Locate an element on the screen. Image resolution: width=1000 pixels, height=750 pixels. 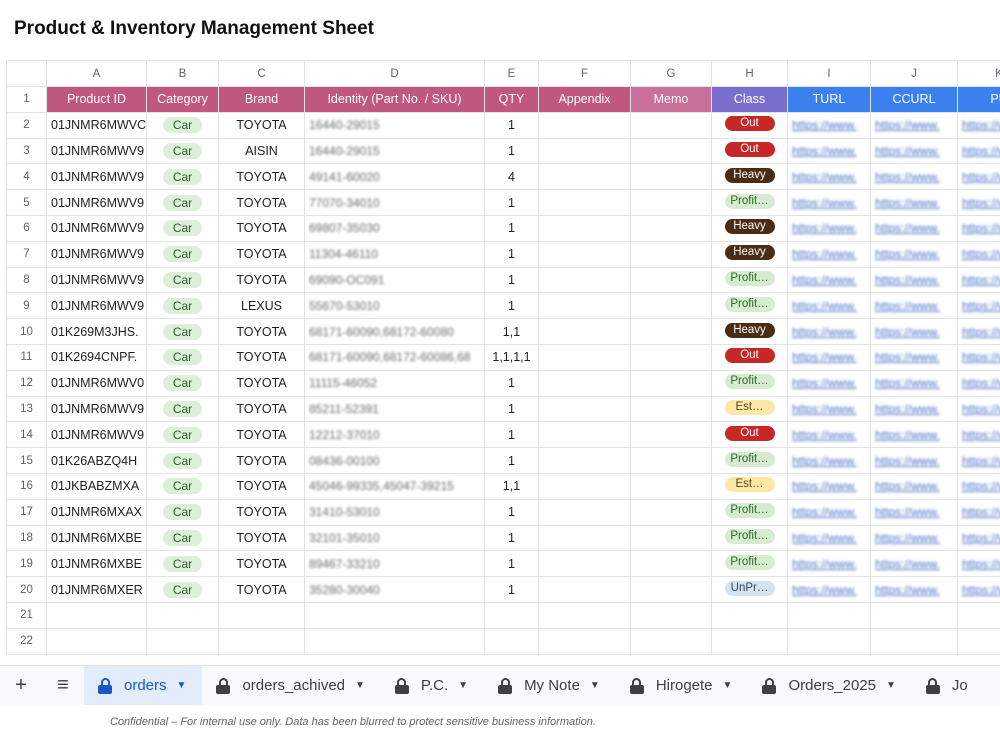
column-letter: F is located at coordinates (584, 73).